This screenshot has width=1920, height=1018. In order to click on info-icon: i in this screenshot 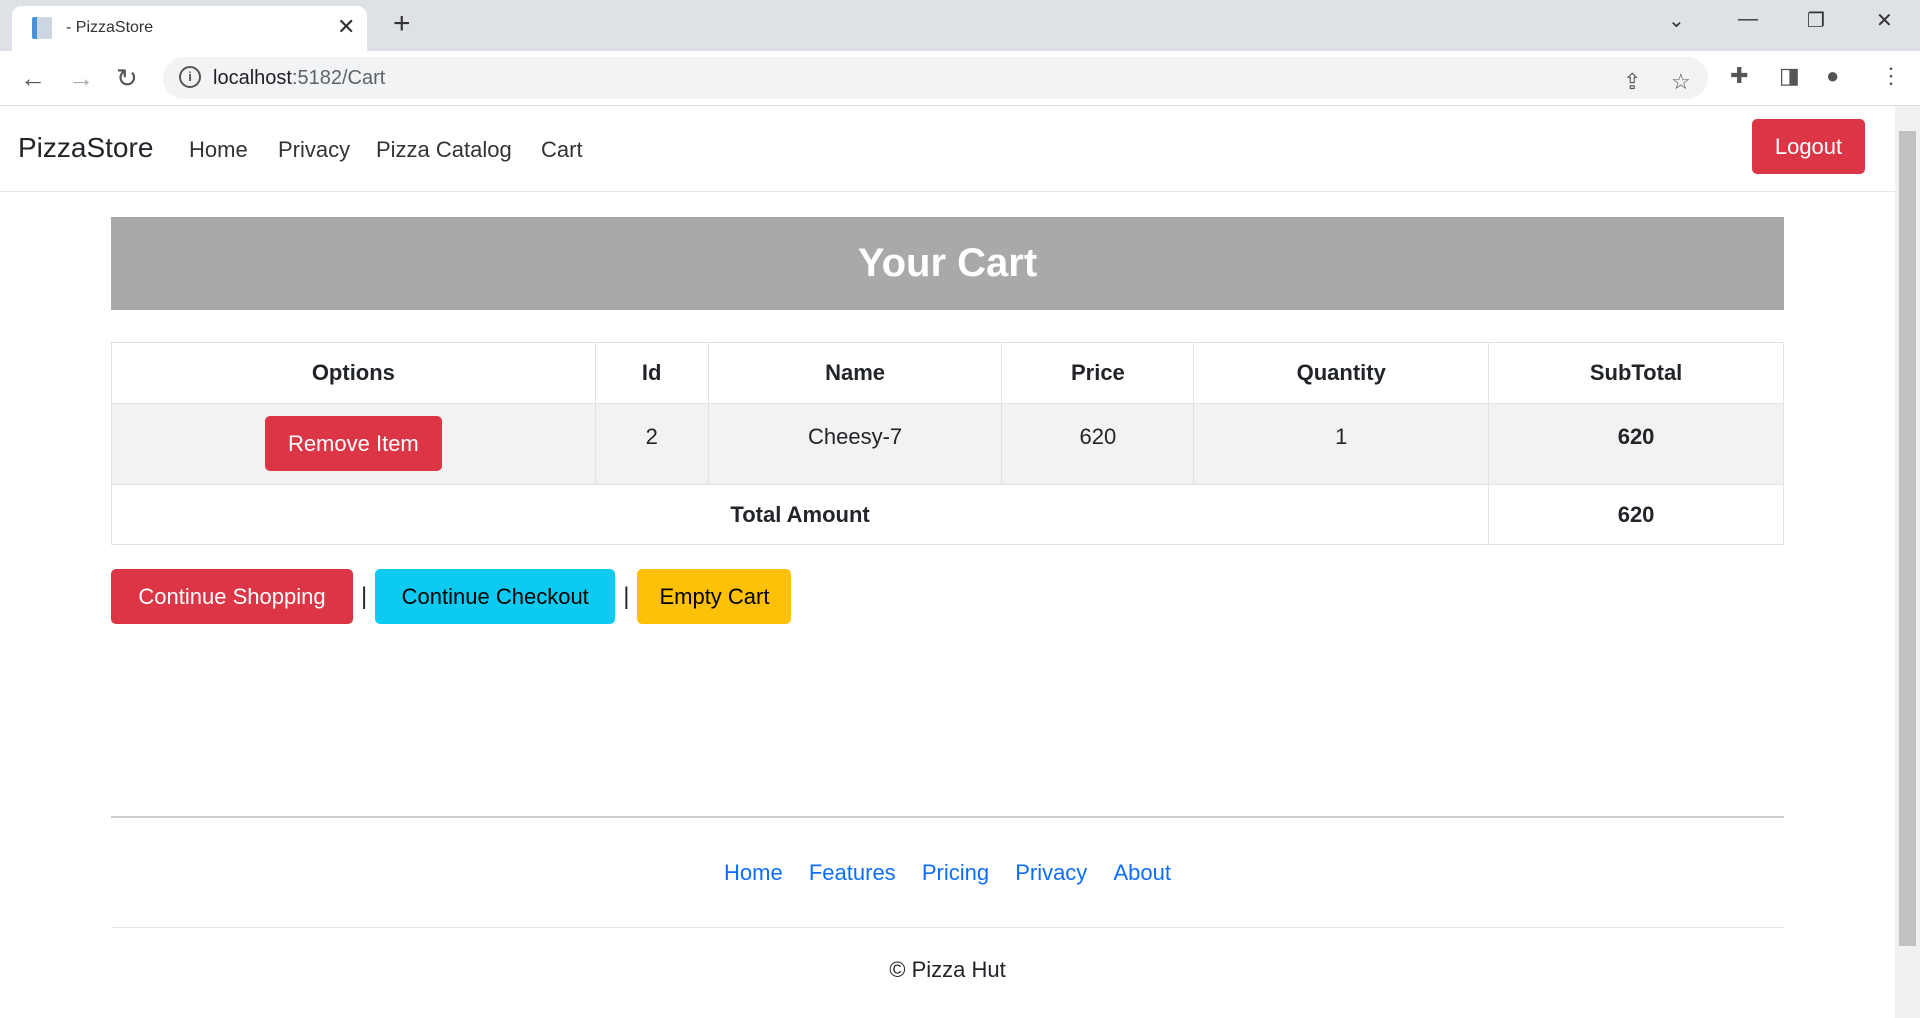, I will do `click(190, 77)`.